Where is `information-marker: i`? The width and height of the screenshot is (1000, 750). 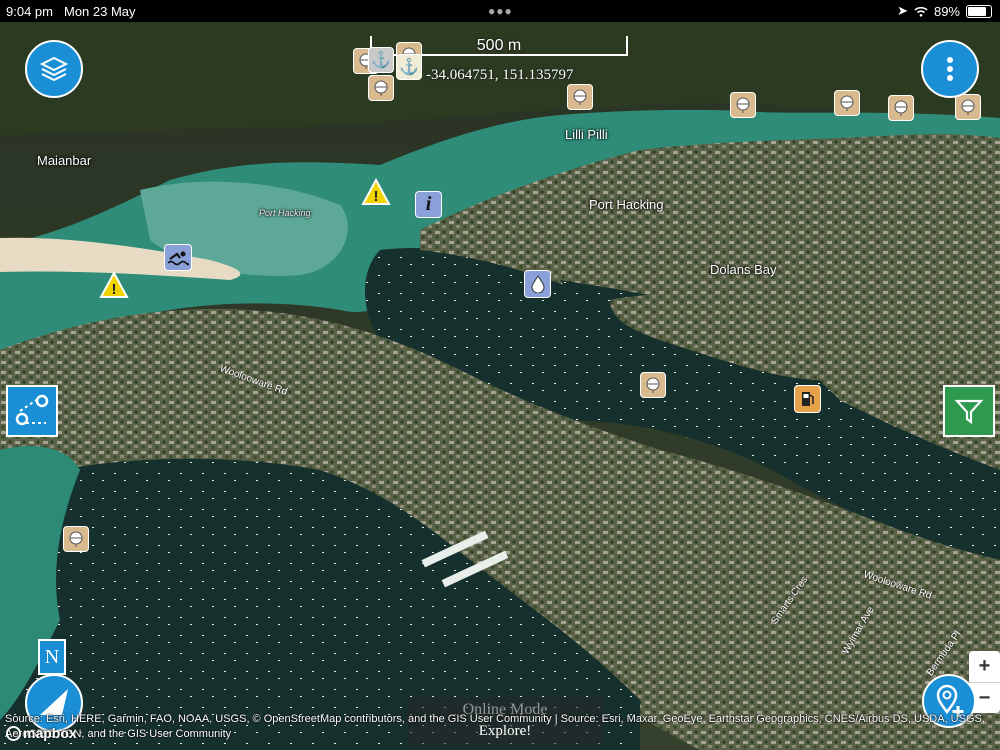 information-marker: i is located at coordinates (428, 204).